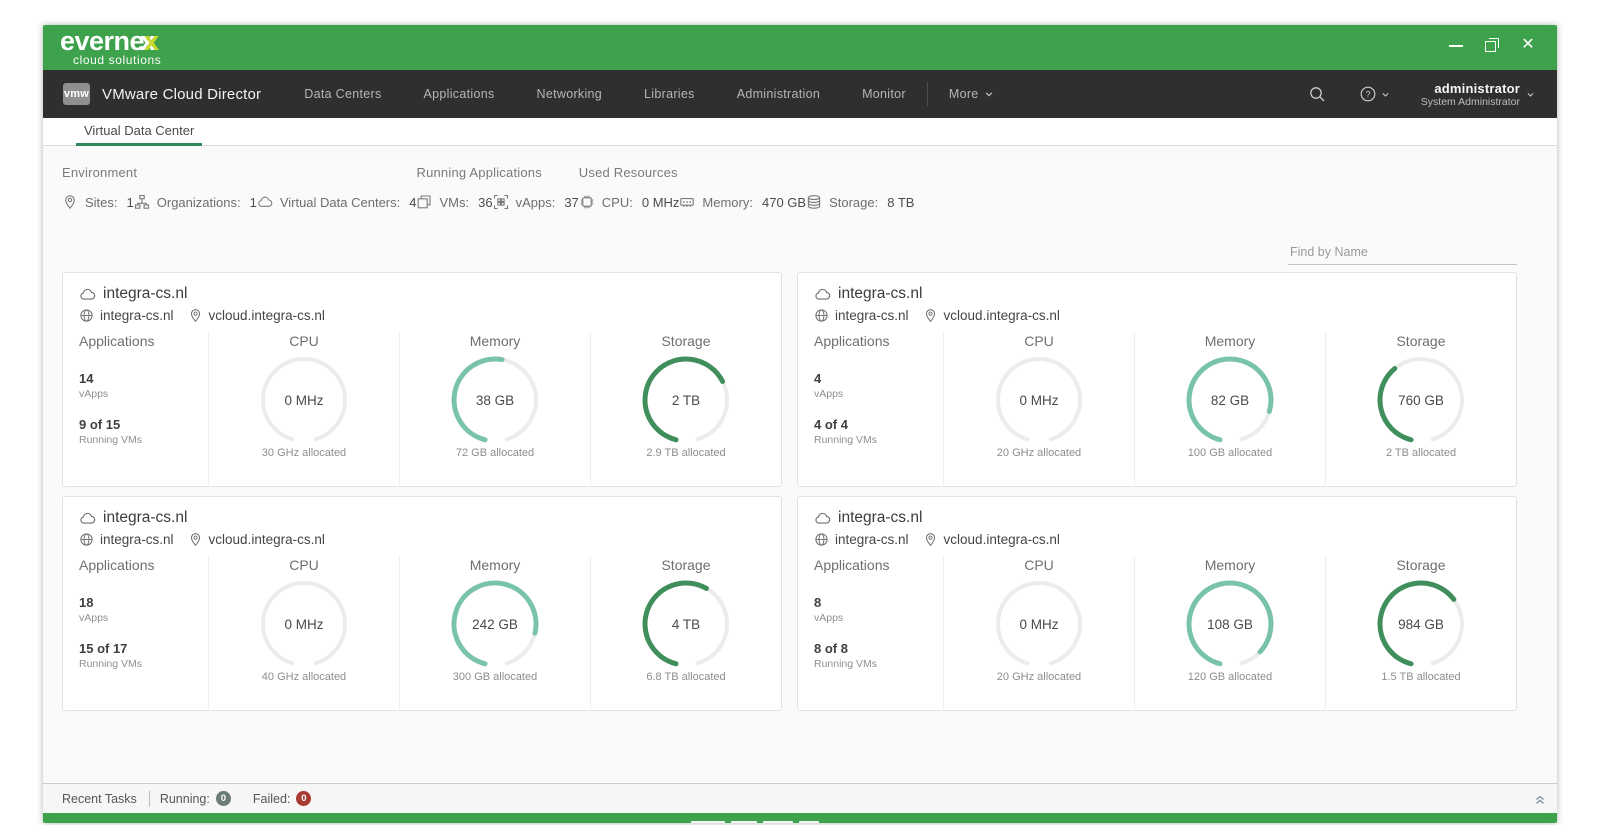  What do you see at coordinates (1230, 399) in the screenshot?
I see `usage-gauge: 82 GB` at bounding box center [1230, 399].